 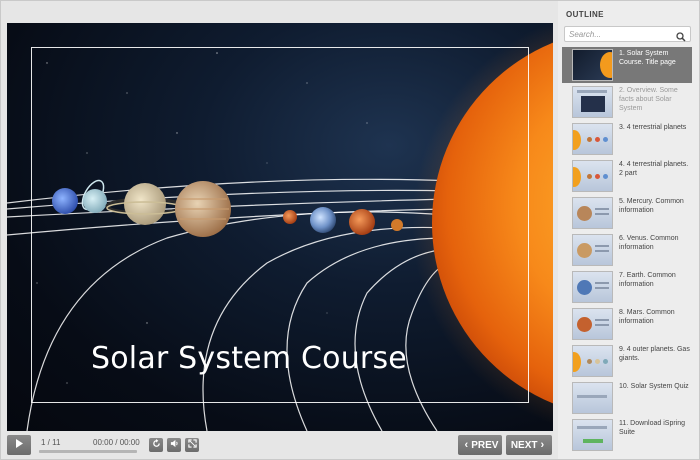 I want to click on seek-bar, so click(x=88, y=451).